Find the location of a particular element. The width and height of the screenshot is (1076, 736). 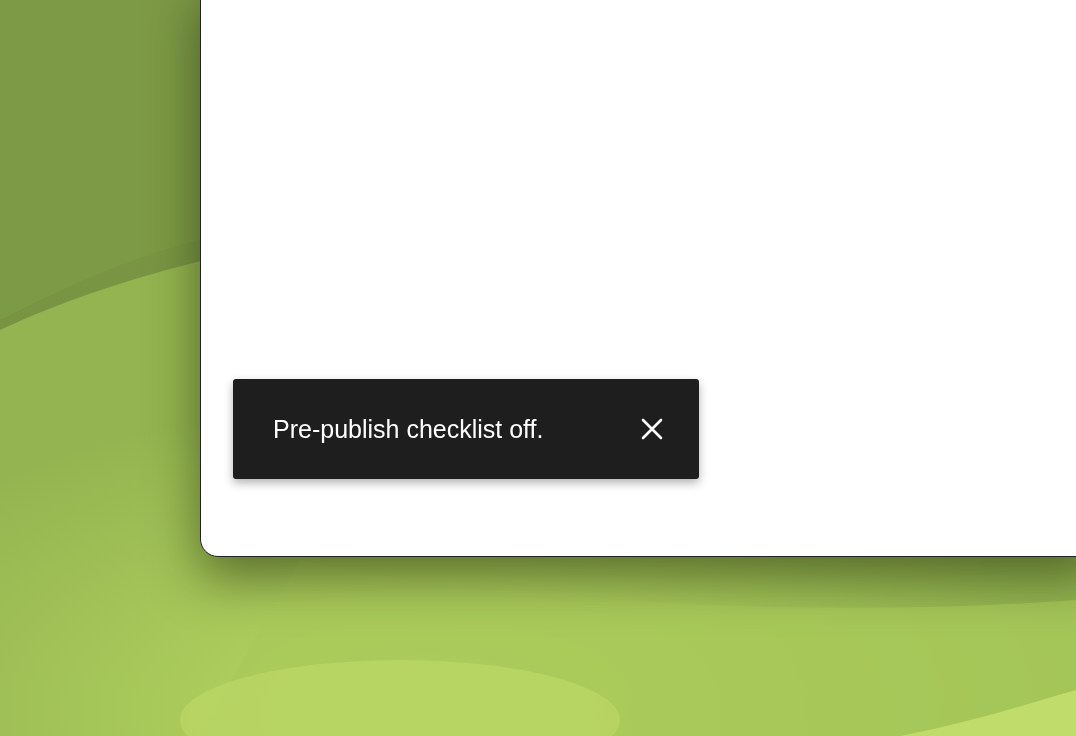

close-icon is located at coordinates (652, 429).